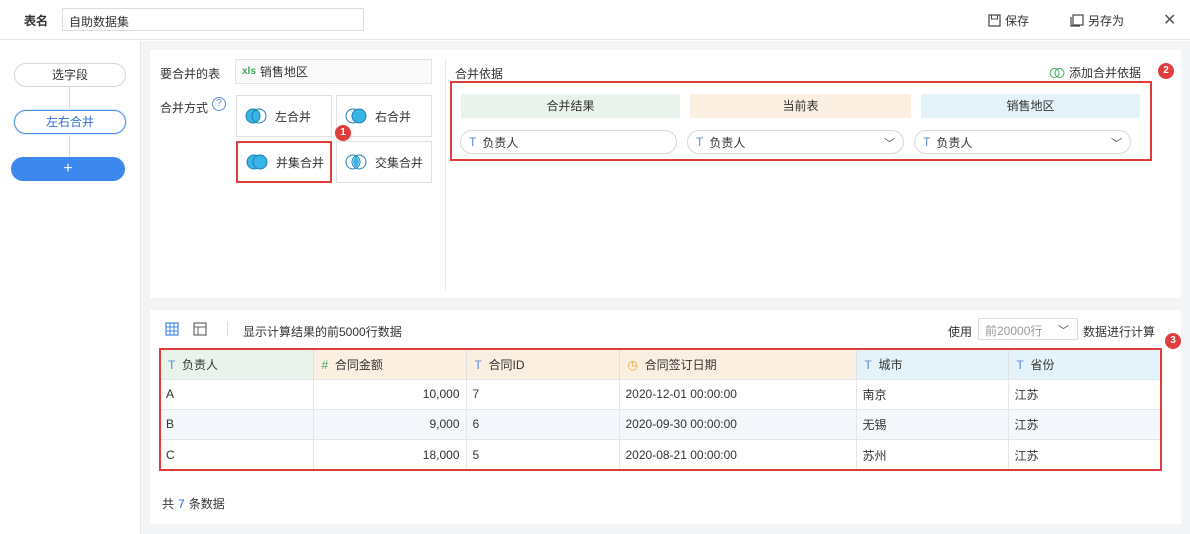 Image resolution: width=1190 pixels, height=534 pixels. I want to click on annotation-badge-1: 1, so click(343, 133).